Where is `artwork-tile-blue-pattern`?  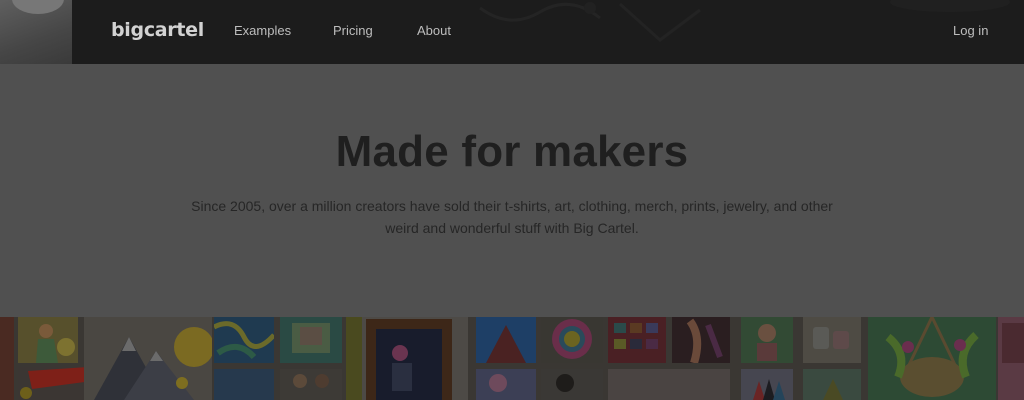
artwork-tile-blue-pattern is located at coordinates (244, 340).